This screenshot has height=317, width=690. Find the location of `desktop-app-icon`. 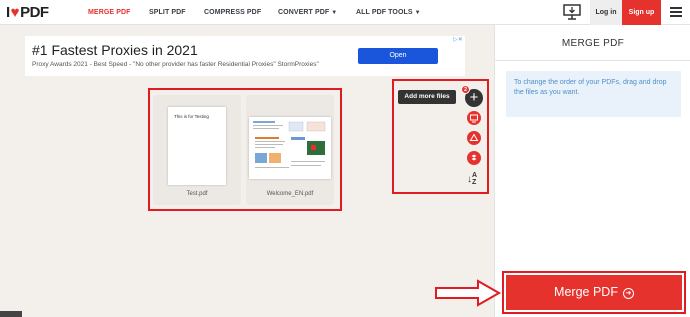

desktop-app-icon is located at coordinates (572, 12).